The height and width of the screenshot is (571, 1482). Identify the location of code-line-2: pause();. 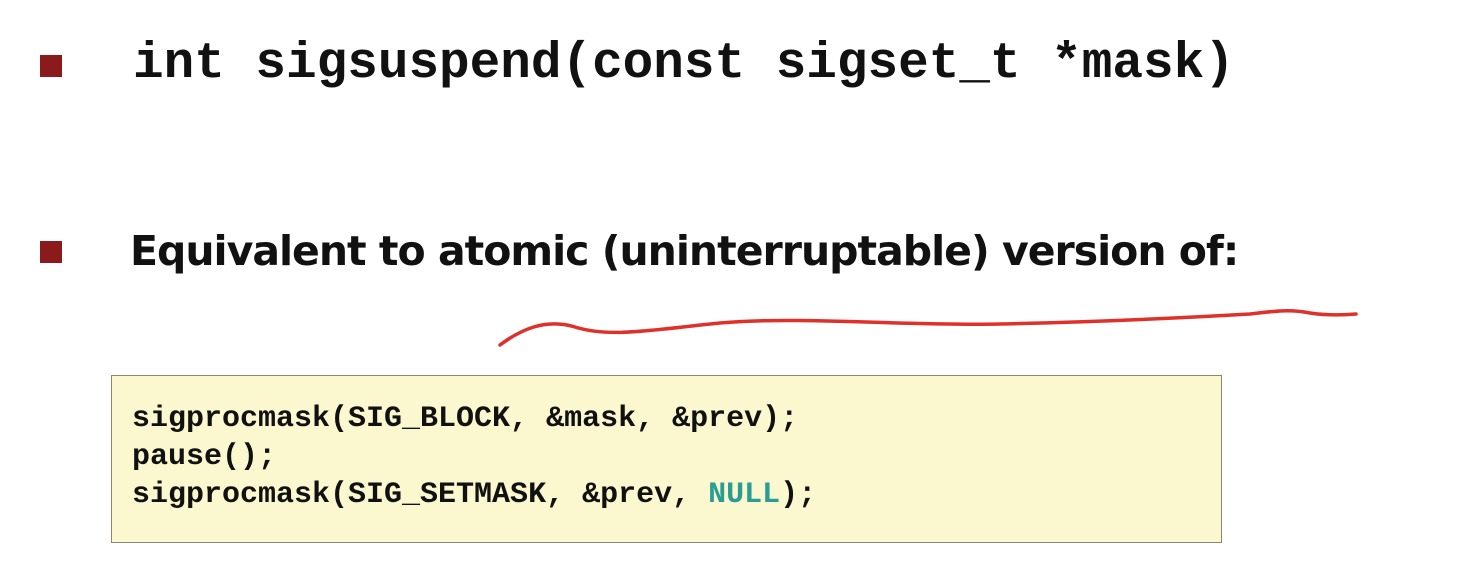
(204, 457).